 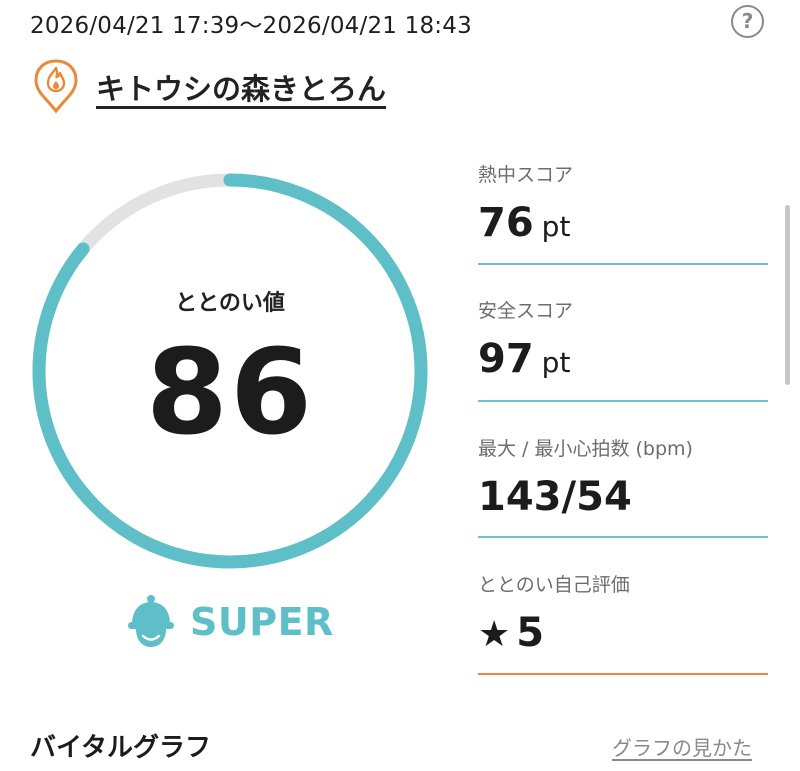 What do you see at coordinates (230, 392) in the screenshot?
I see `gauge-value: 86` at bounding box center [230, 392].